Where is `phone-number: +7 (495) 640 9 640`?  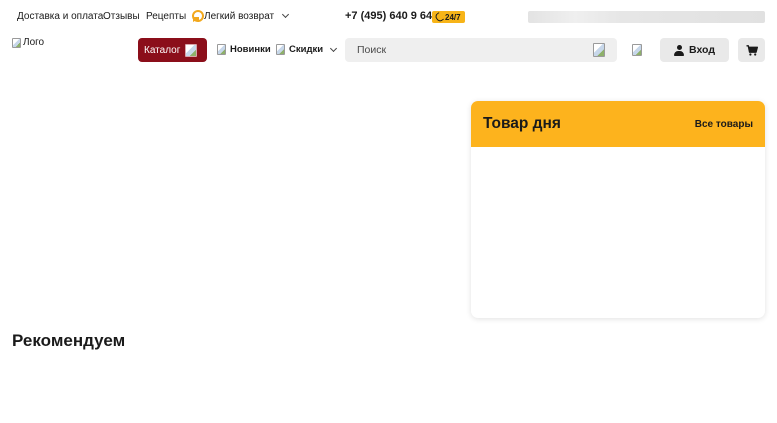 phone-number: +7 (495) 640 9 640 is located at coordinates (391, 16).